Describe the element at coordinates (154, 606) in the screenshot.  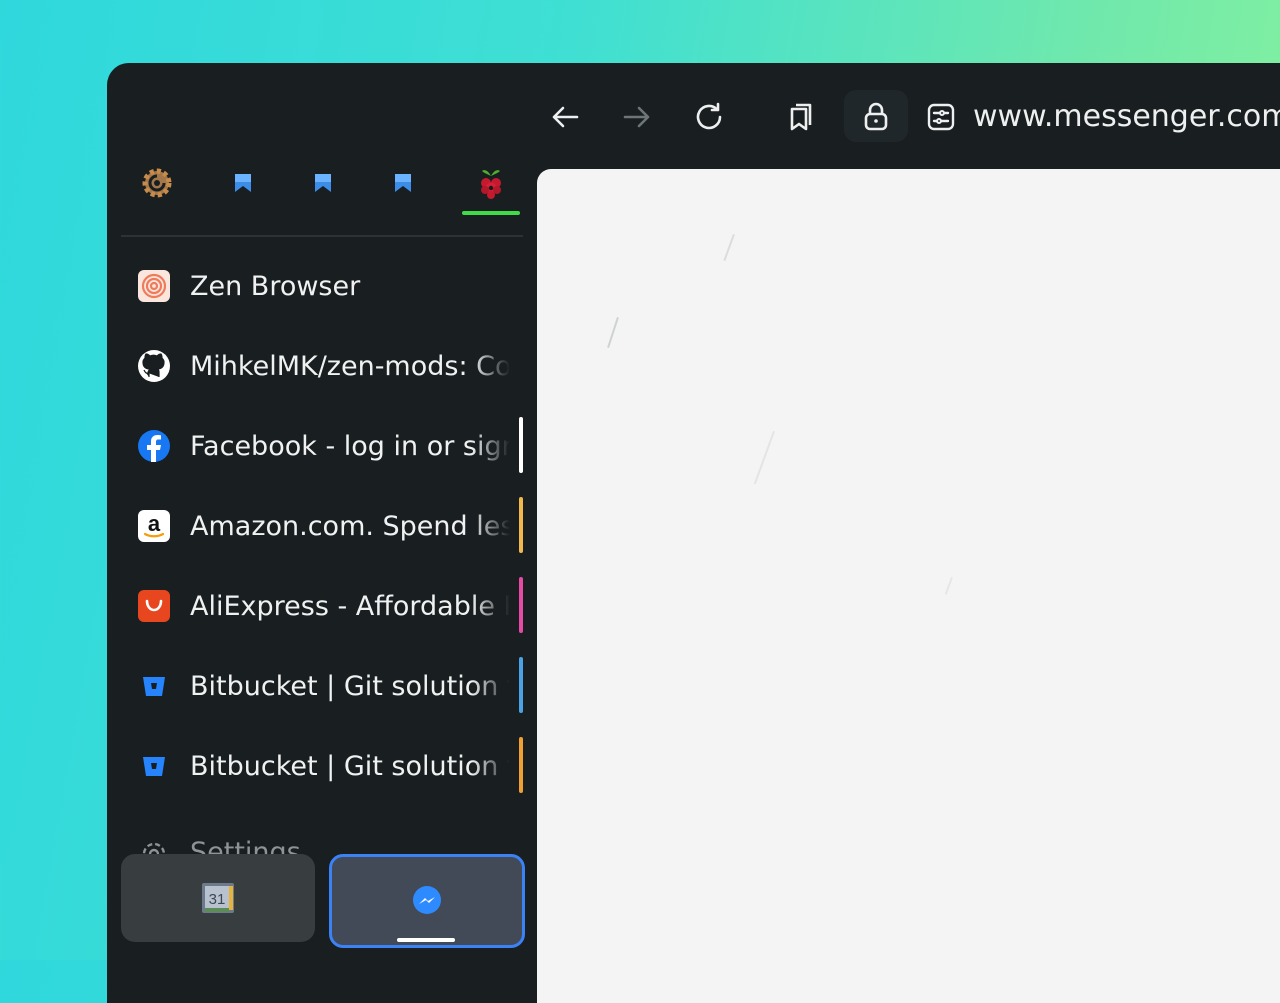
I see `aliexpress-icon` at that location.